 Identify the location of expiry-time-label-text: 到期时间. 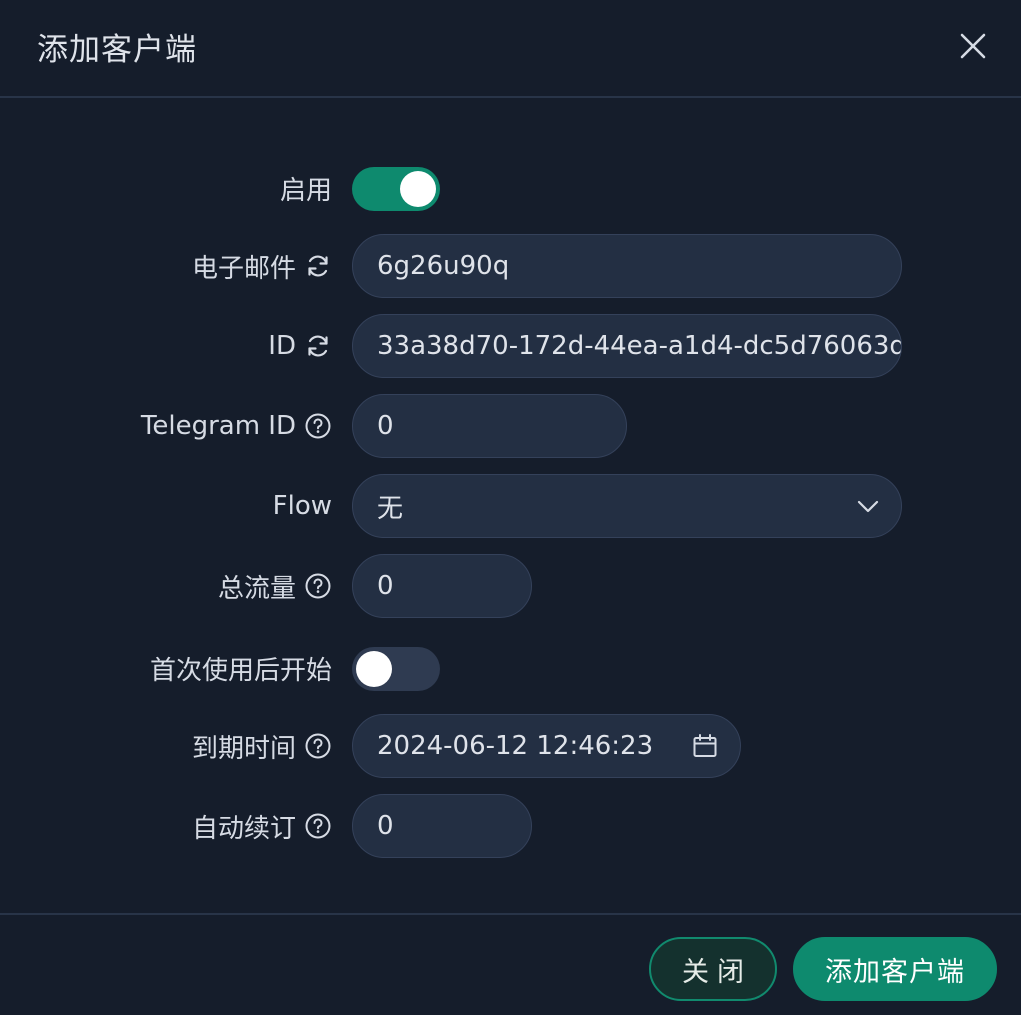
(243, 748).